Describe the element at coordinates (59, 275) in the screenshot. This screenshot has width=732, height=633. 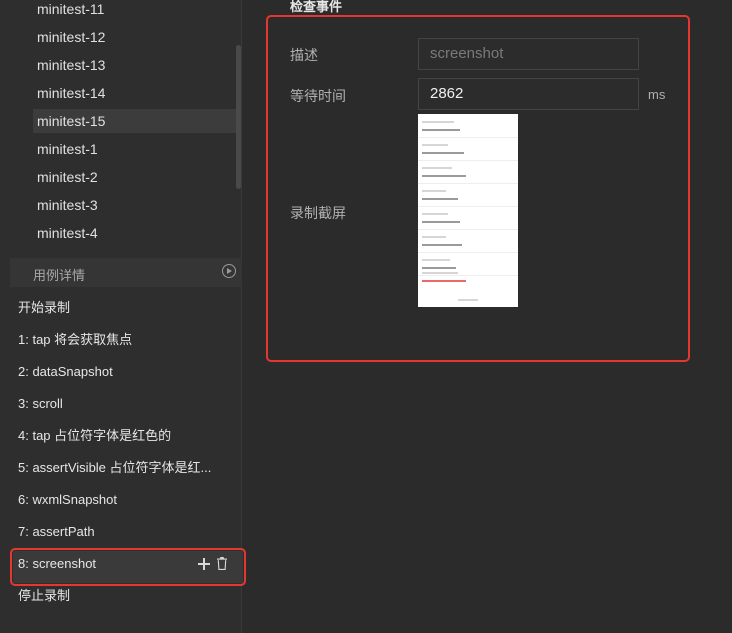
I see `case-detail-label: 用例详情` at that location.